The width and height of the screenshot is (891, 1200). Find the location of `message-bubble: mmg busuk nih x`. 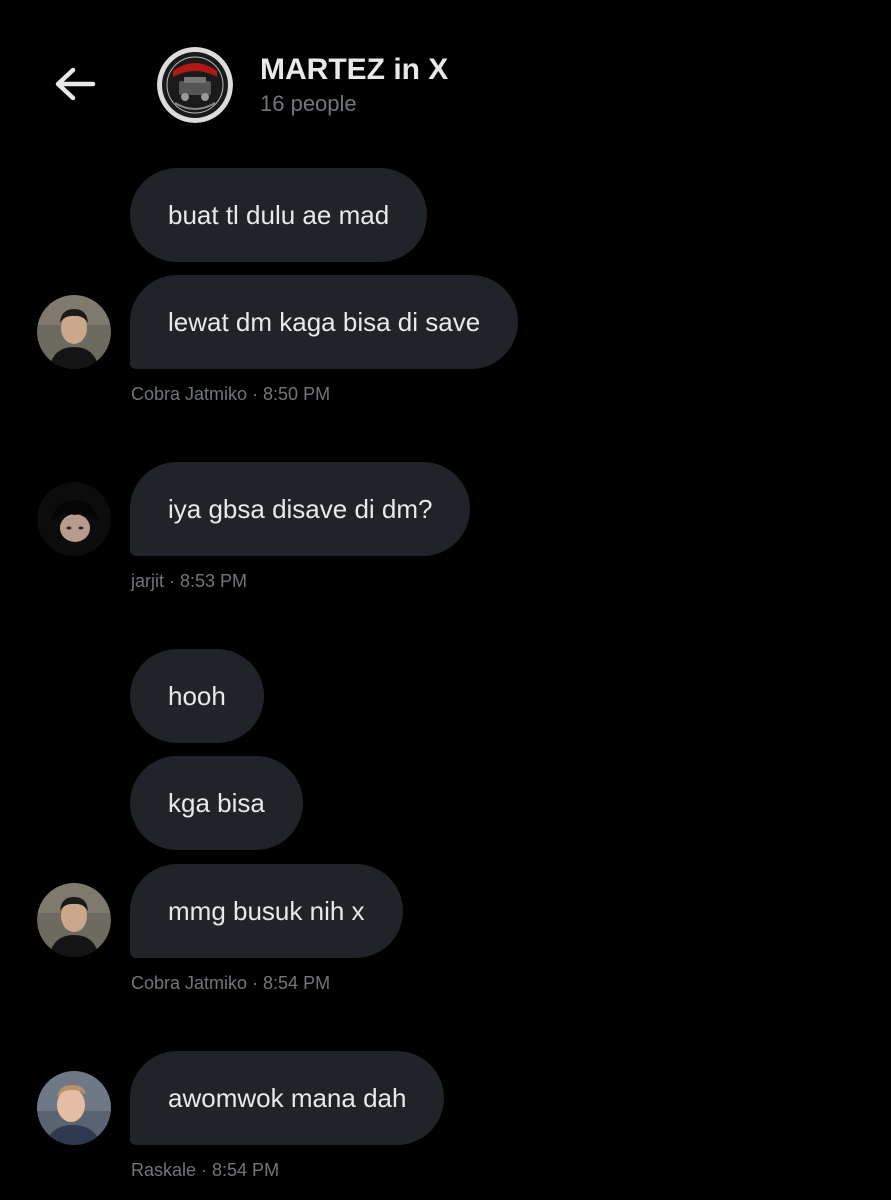

message-bubble: mmg busuk nih x is located at coordinates (266, 911).